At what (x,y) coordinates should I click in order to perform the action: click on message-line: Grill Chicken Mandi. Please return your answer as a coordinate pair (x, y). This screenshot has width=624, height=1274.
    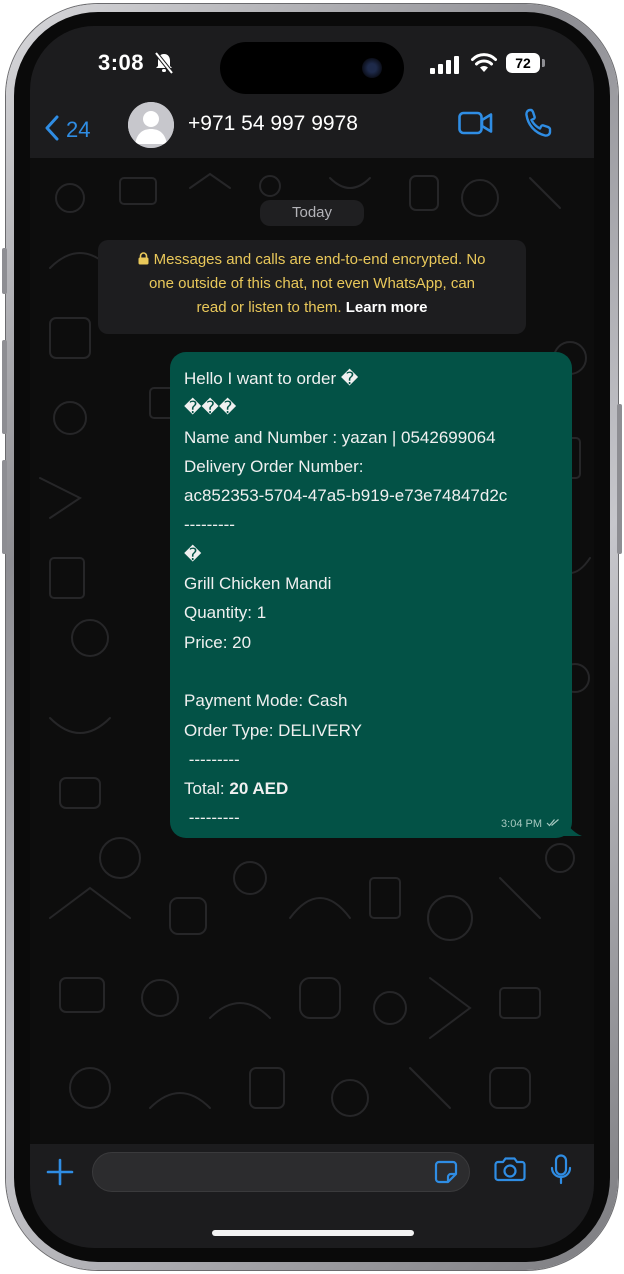
    Looking at the image, I should click on (258, 584).